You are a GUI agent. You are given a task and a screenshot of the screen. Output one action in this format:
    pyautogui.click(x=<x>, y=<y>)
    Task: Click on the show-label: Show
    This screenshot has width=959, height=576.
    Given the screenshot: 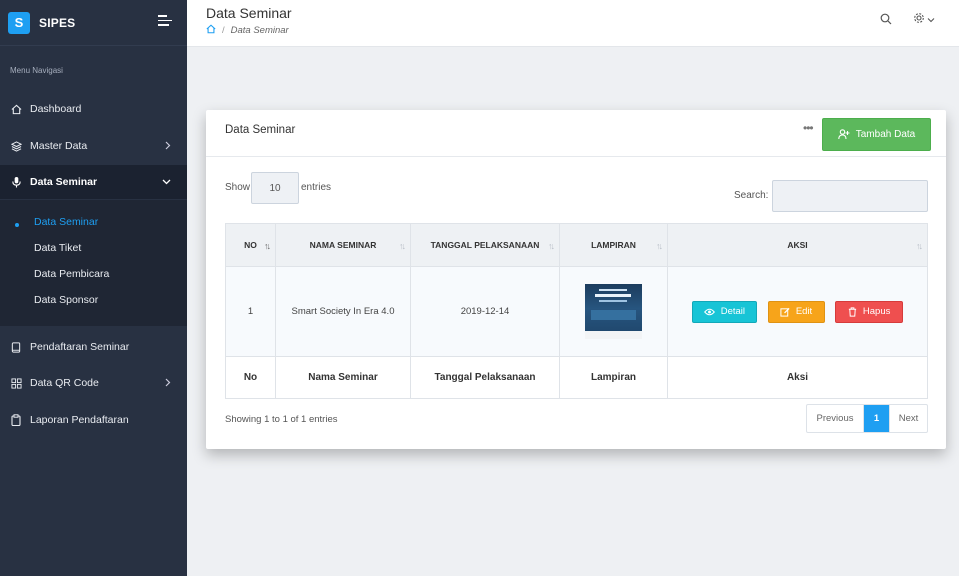 What is the action you would take?
    pyautogui.click(x=238, y=187)
    